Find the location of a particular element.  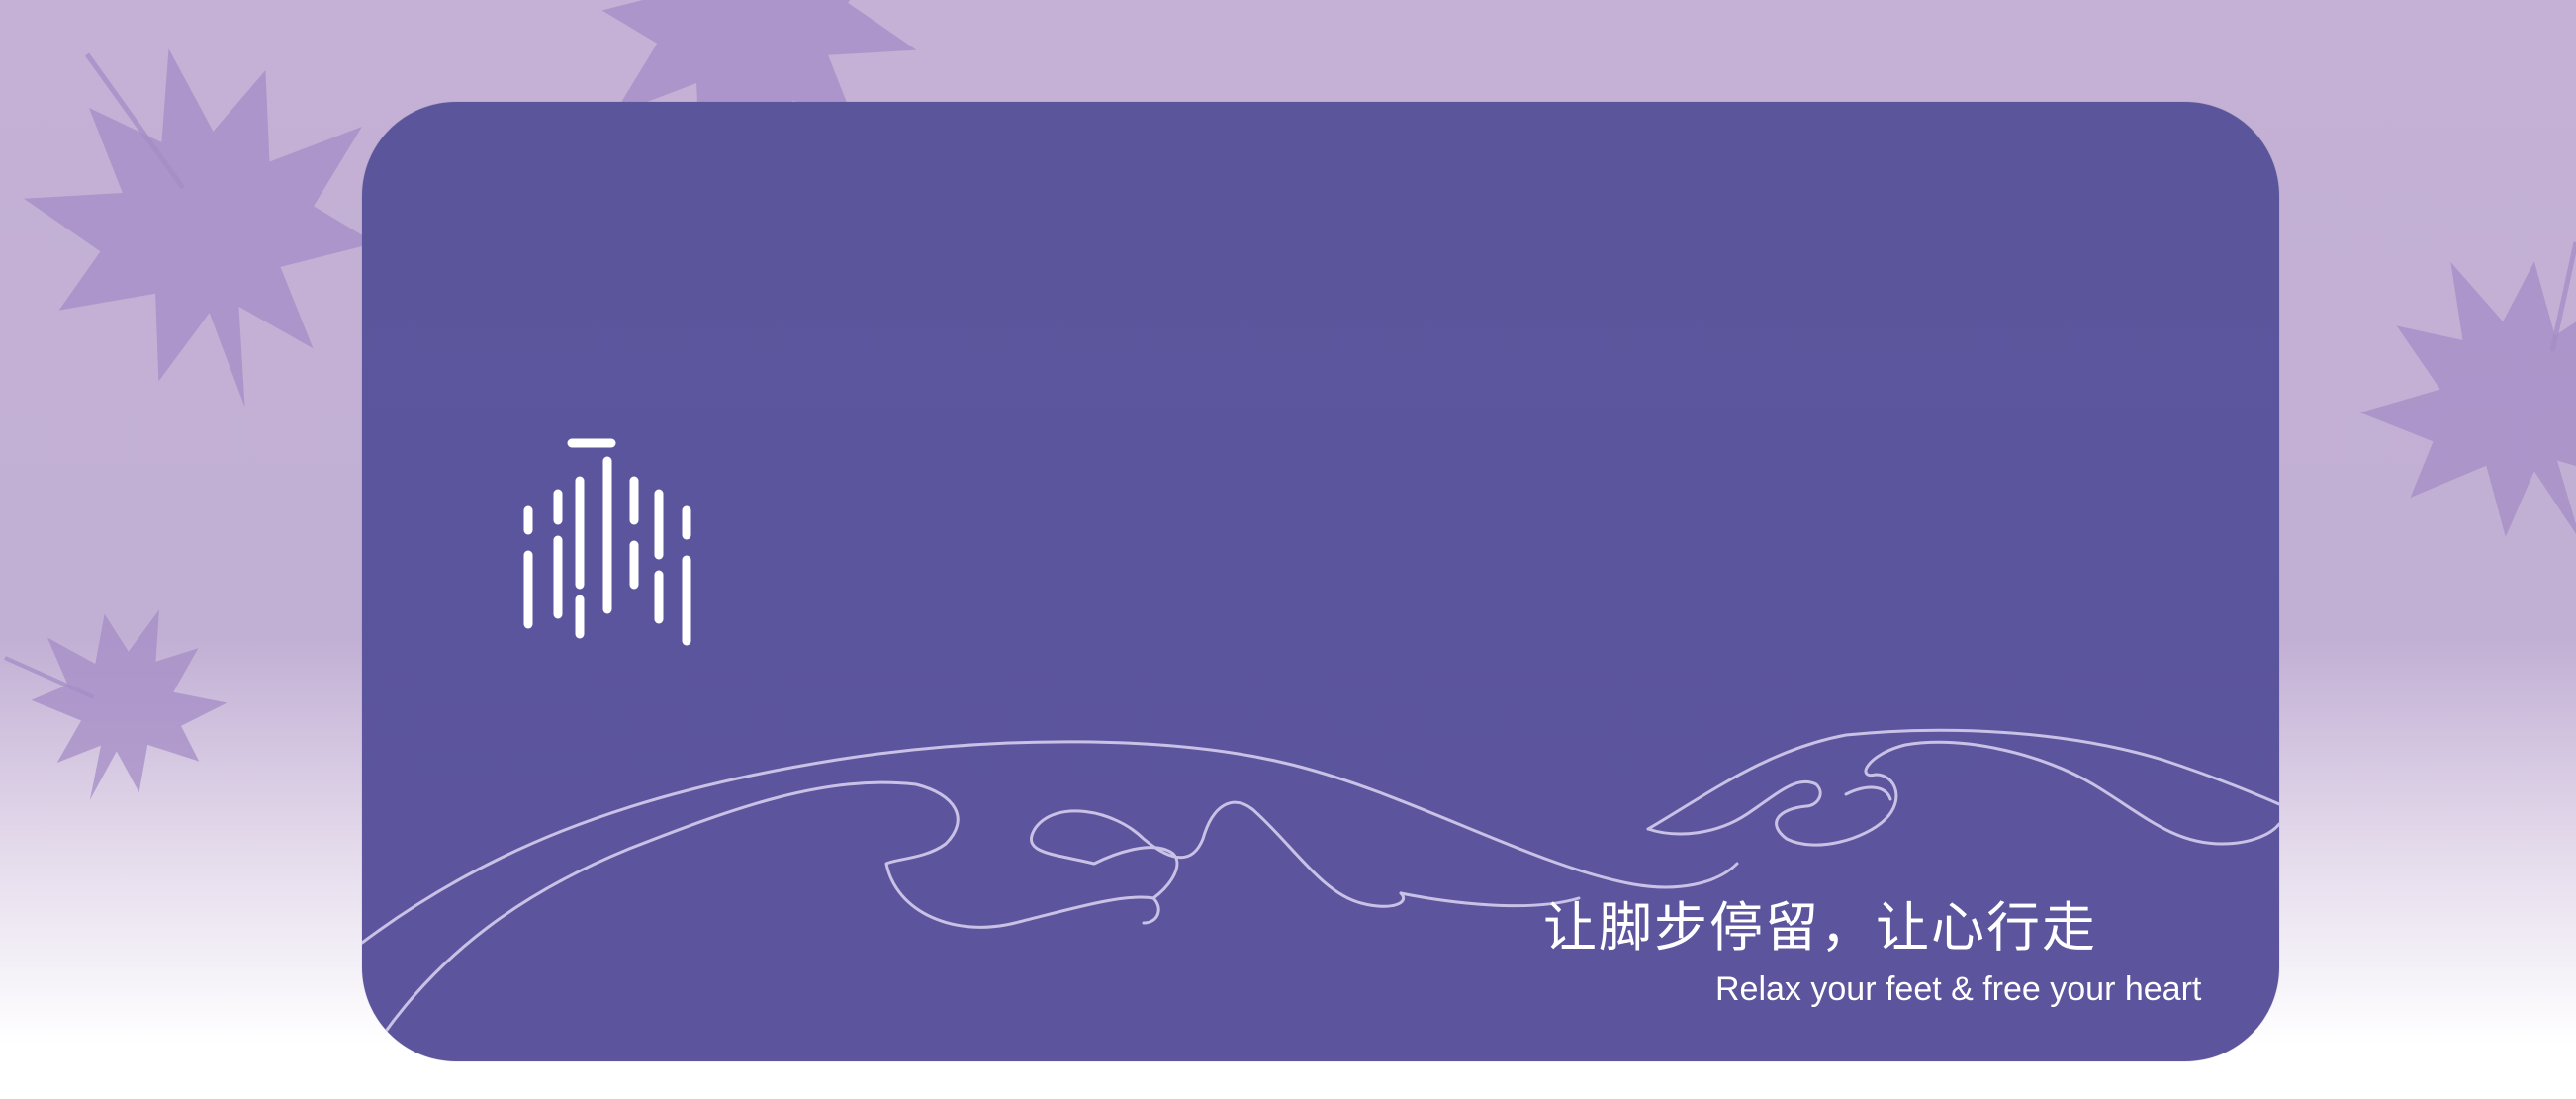

bamboo-rain-logo-icon is located at coordinates (607, 542).